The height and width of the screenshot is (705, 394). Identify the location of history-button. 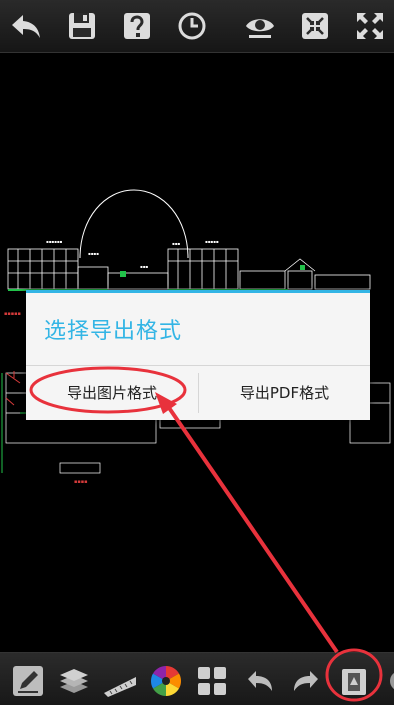
(192, 26).